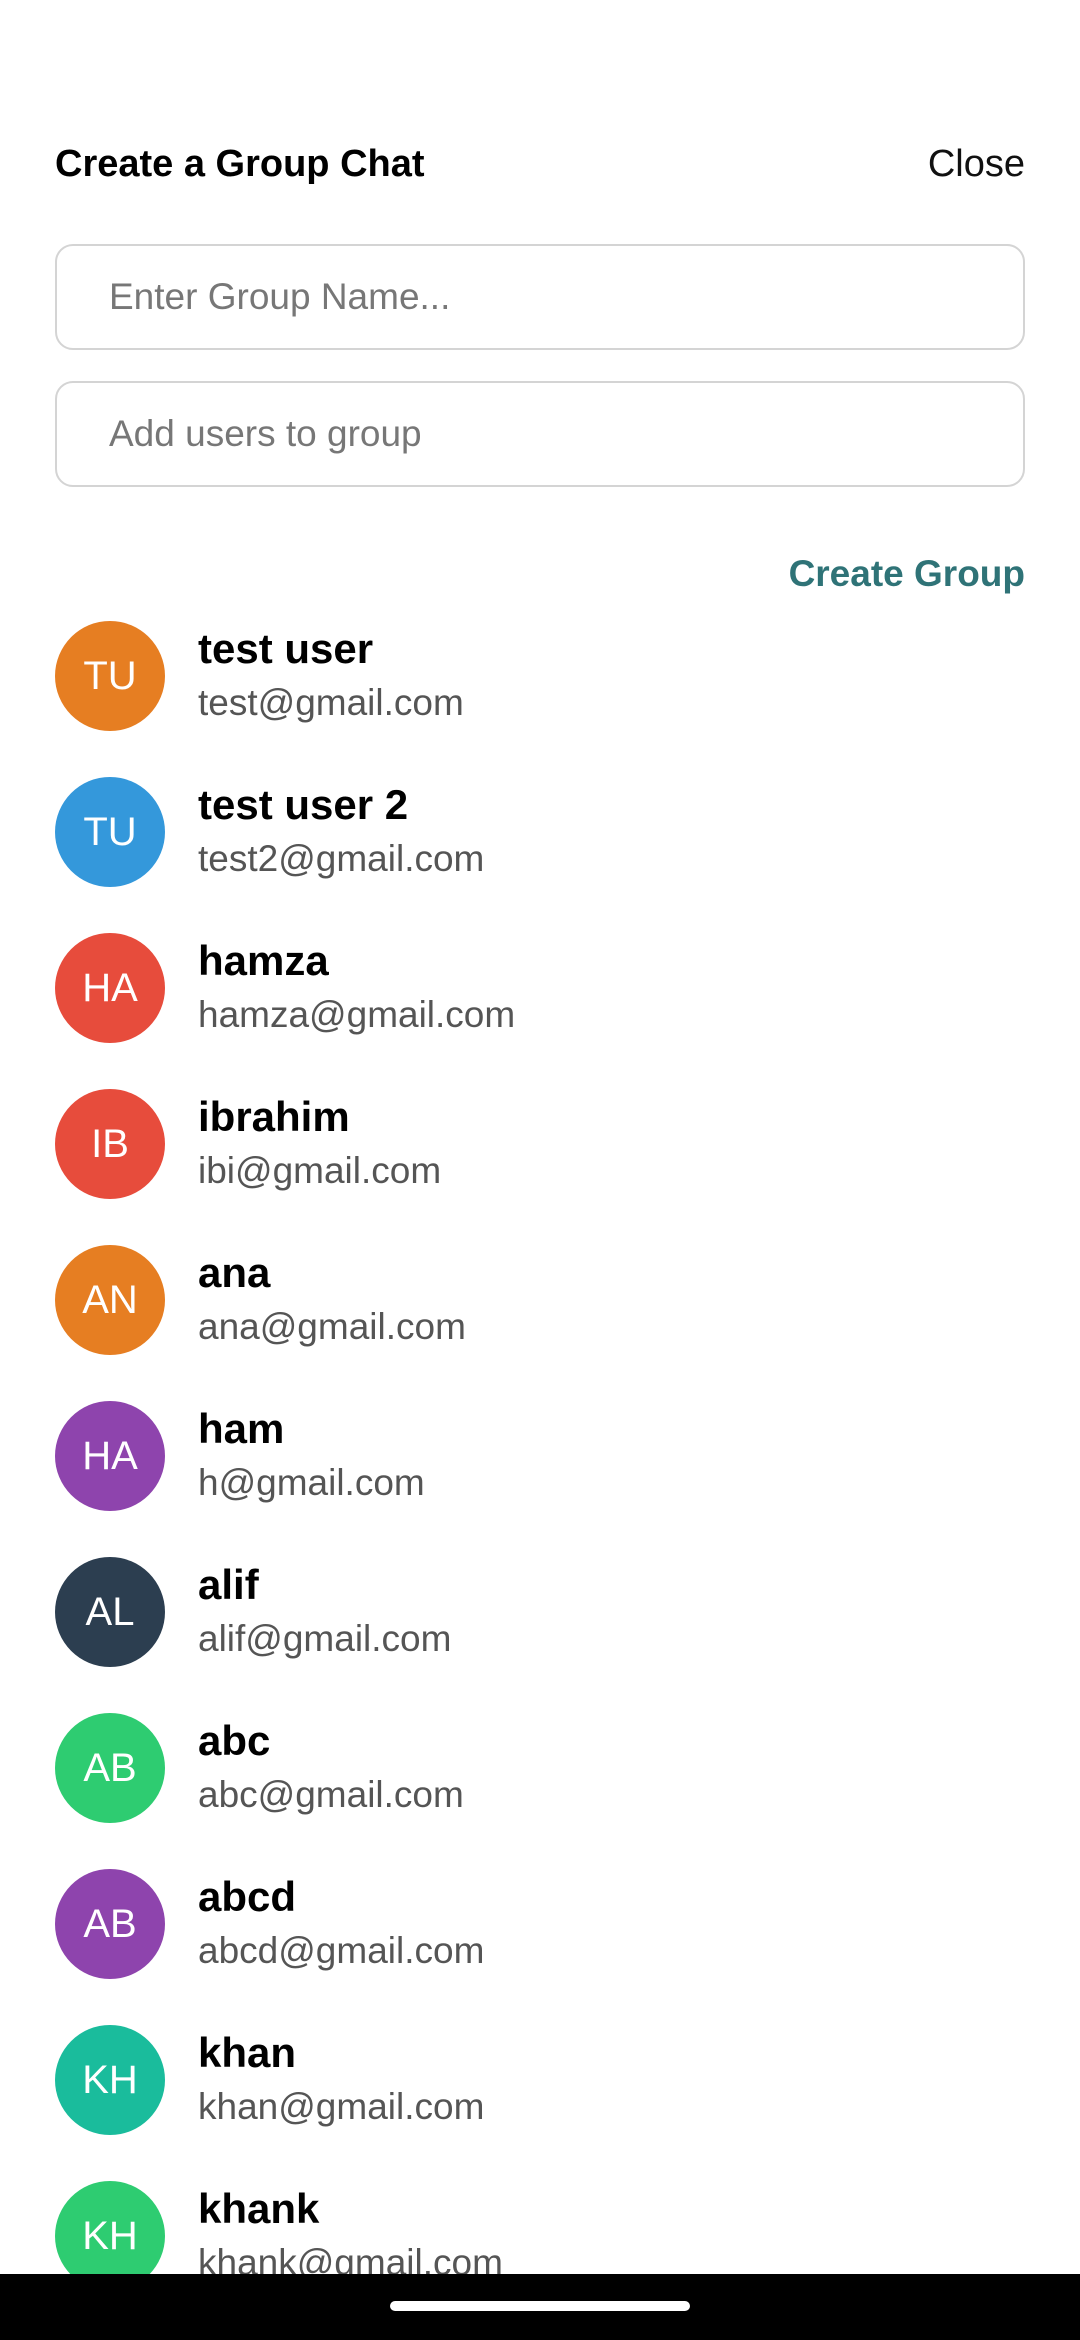 Image resolution: width=1080 pixels, height=2340 pixels. What do you see at coordinates (540, 1472) in the screenshot?
I see `user-list-item: HA ham h@gmail.com` at bounding box center [540, 1472].